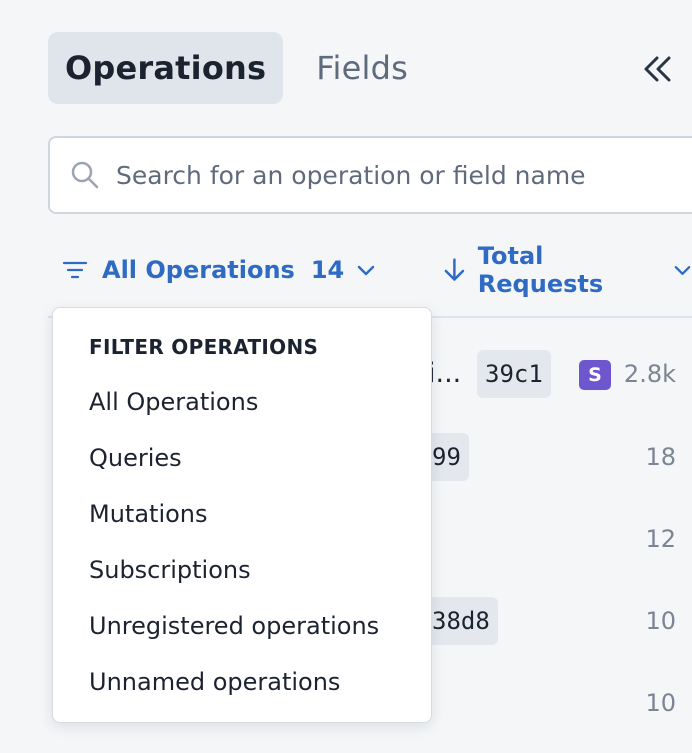  I want to click on search-input, so click(396, 175).